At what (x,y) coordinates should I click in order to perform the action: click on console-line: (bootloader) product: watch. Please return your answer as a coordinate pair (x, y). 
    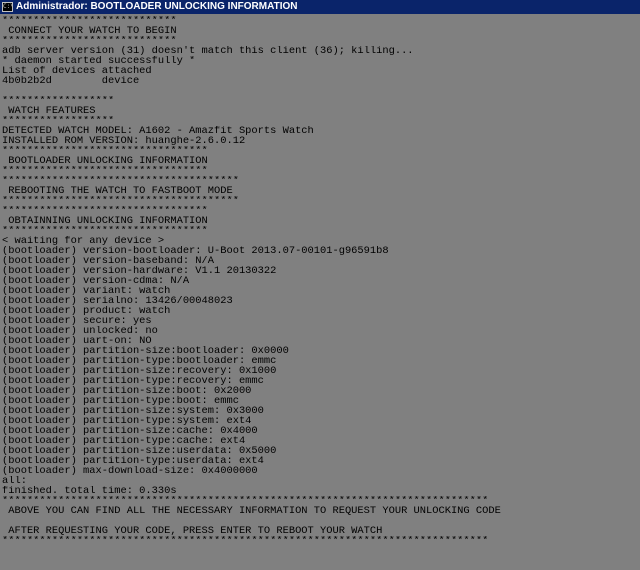
    Looking at the image, I should click on (86, 311).